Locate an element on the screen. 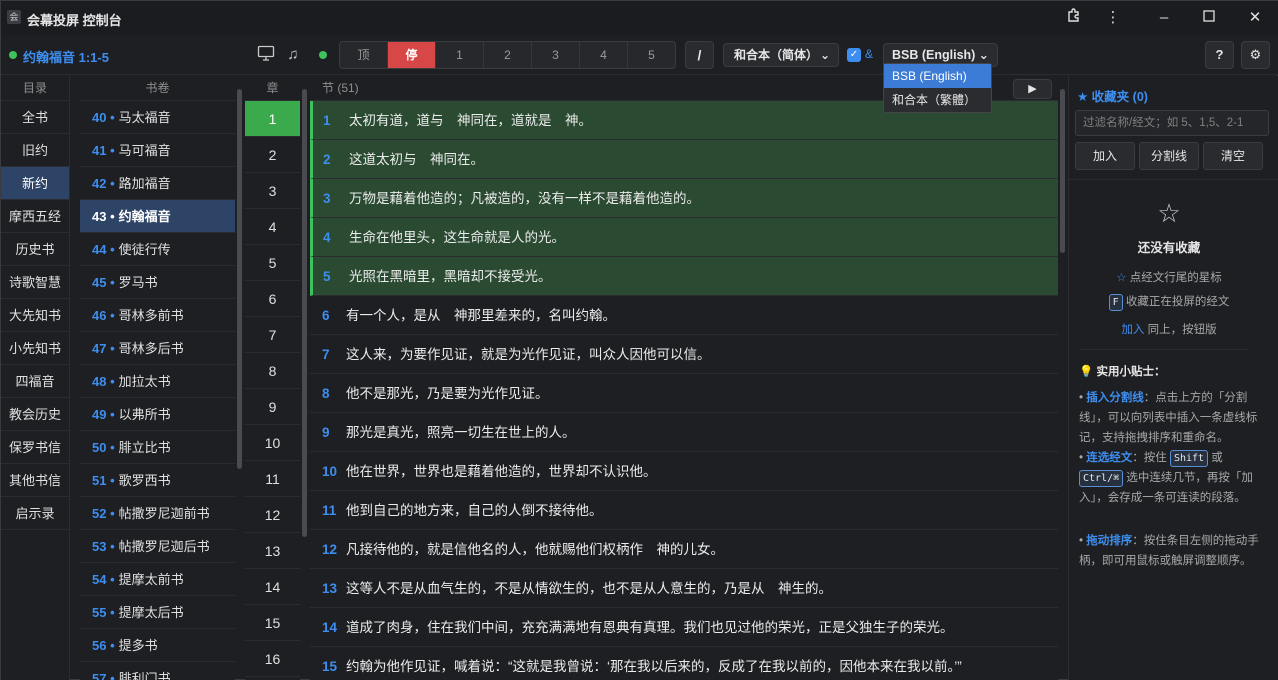 Image resolution: width=1278 pixels, height=680 pixels. chapter-scrollbar is located at coordinates (304, 313).